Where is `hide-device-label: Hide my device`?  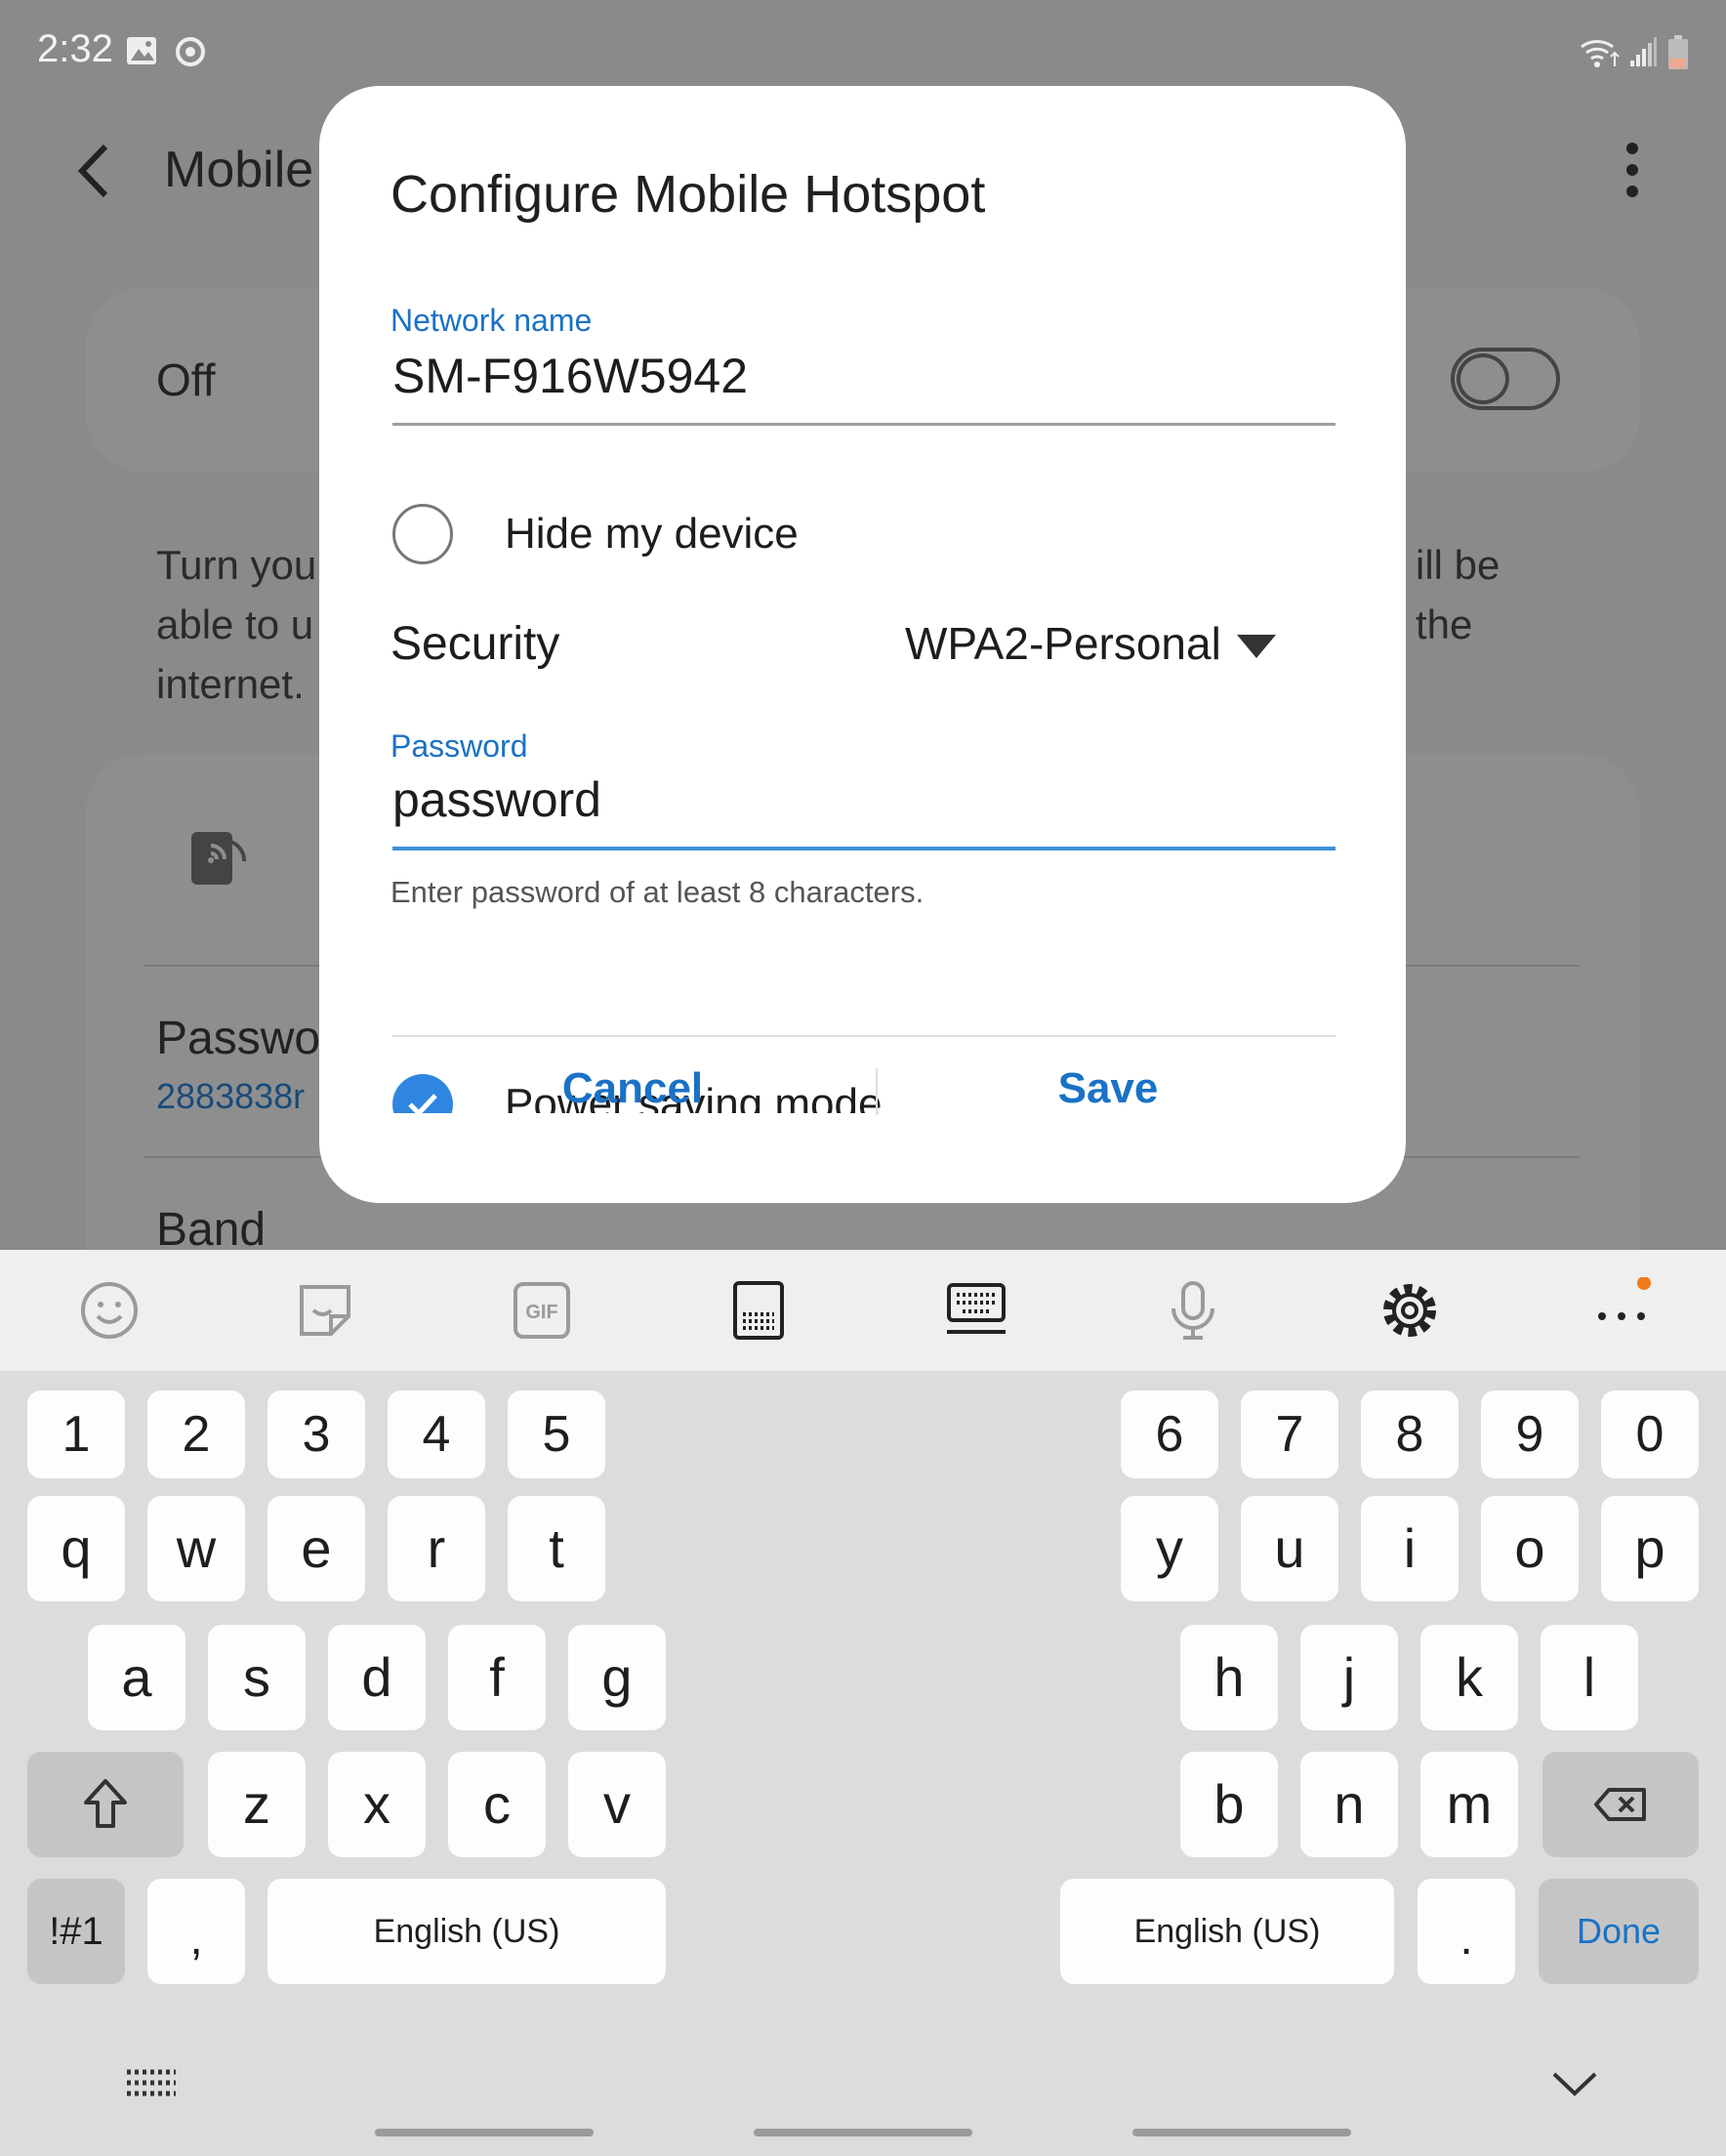 hide-device-label: Hide my device is located at coordinates (652, 534).